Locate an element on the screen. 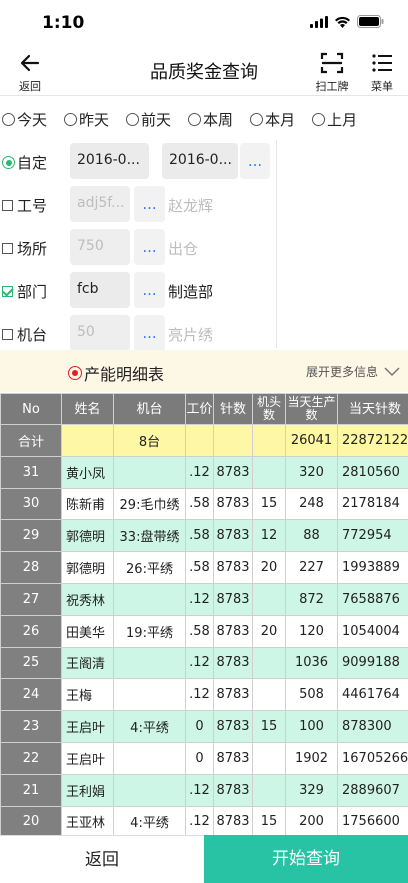 This screenshot has width=408, height=883. table-row: 31 黄小凤 .12 8783 320 2810560 is located at coordinates (204, 472).